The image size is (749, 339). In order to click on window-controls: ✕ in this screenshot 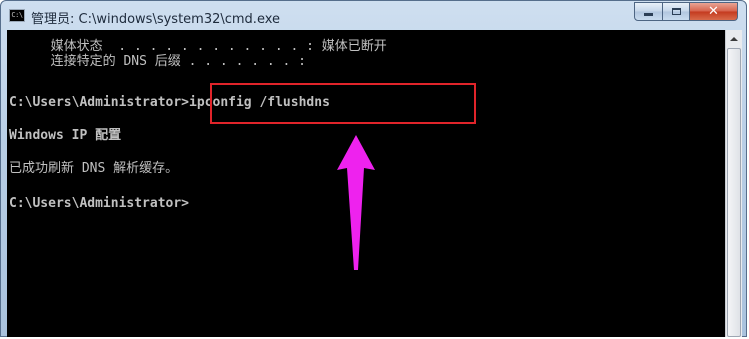, I will do `click(686, 12)`.